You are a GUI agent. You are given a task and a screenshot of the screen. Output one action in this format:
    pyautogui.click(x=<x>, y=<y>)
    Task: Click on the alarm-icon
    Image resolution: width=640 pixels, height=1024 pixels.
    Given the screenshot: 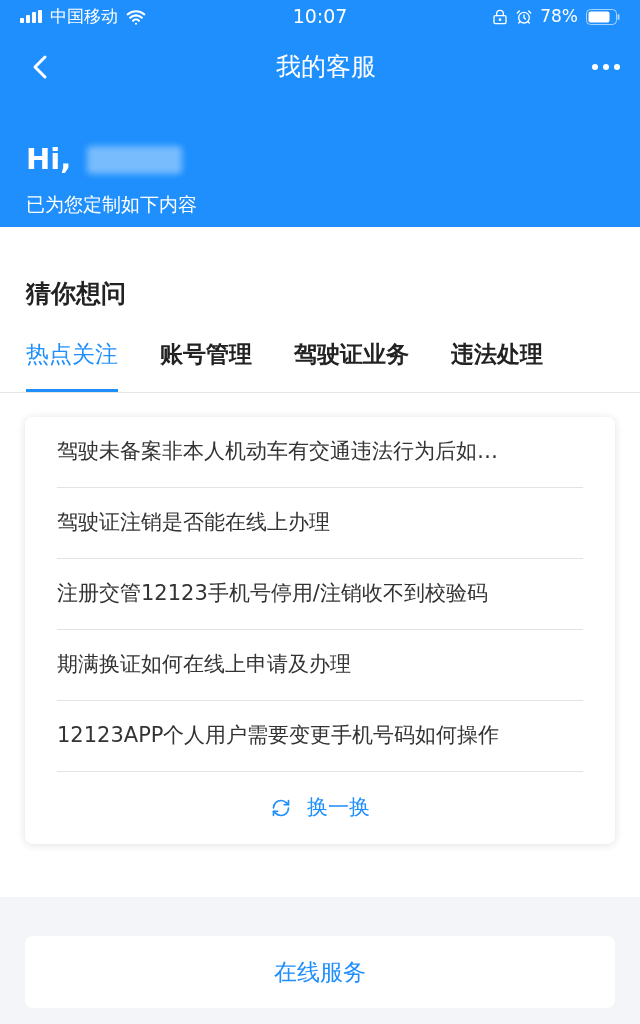 What is the action you would take?
    pyautogui.click(x=524, y=16)
    